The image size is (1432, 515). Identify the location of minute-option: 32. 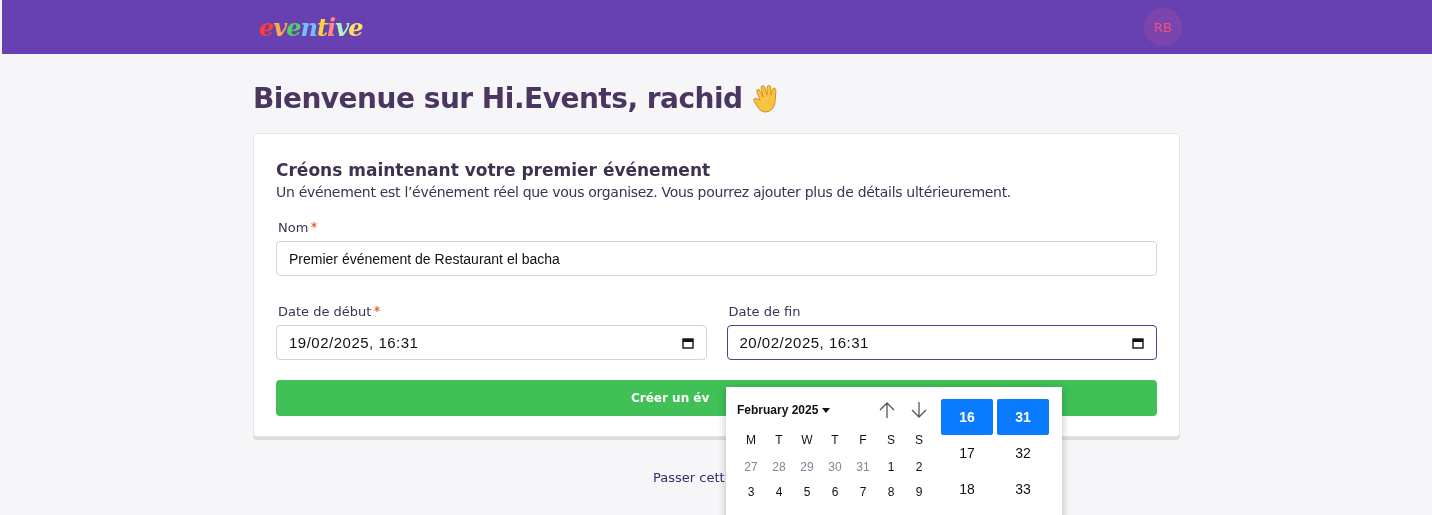
(1023, 453).